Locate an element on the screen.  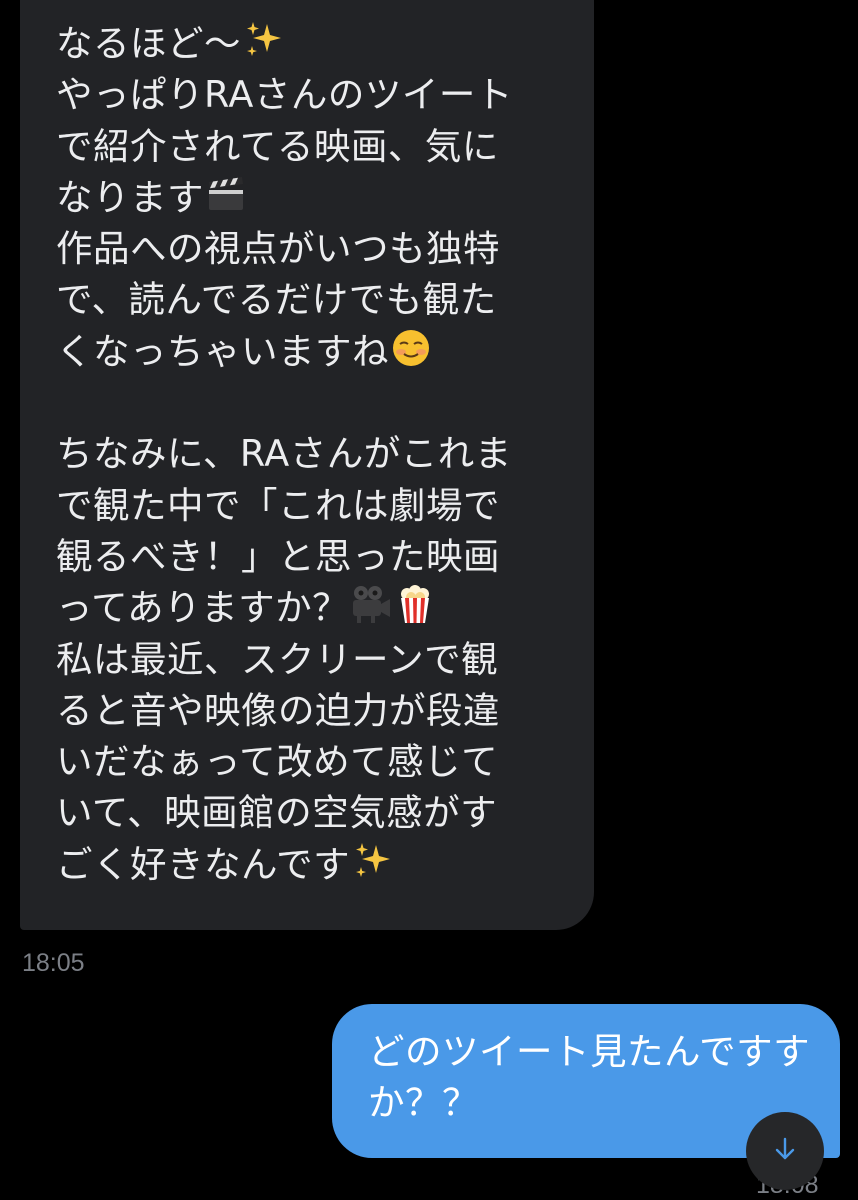
message-line: 作品への視点がいつも独特 is located at coordinates (278, 249).